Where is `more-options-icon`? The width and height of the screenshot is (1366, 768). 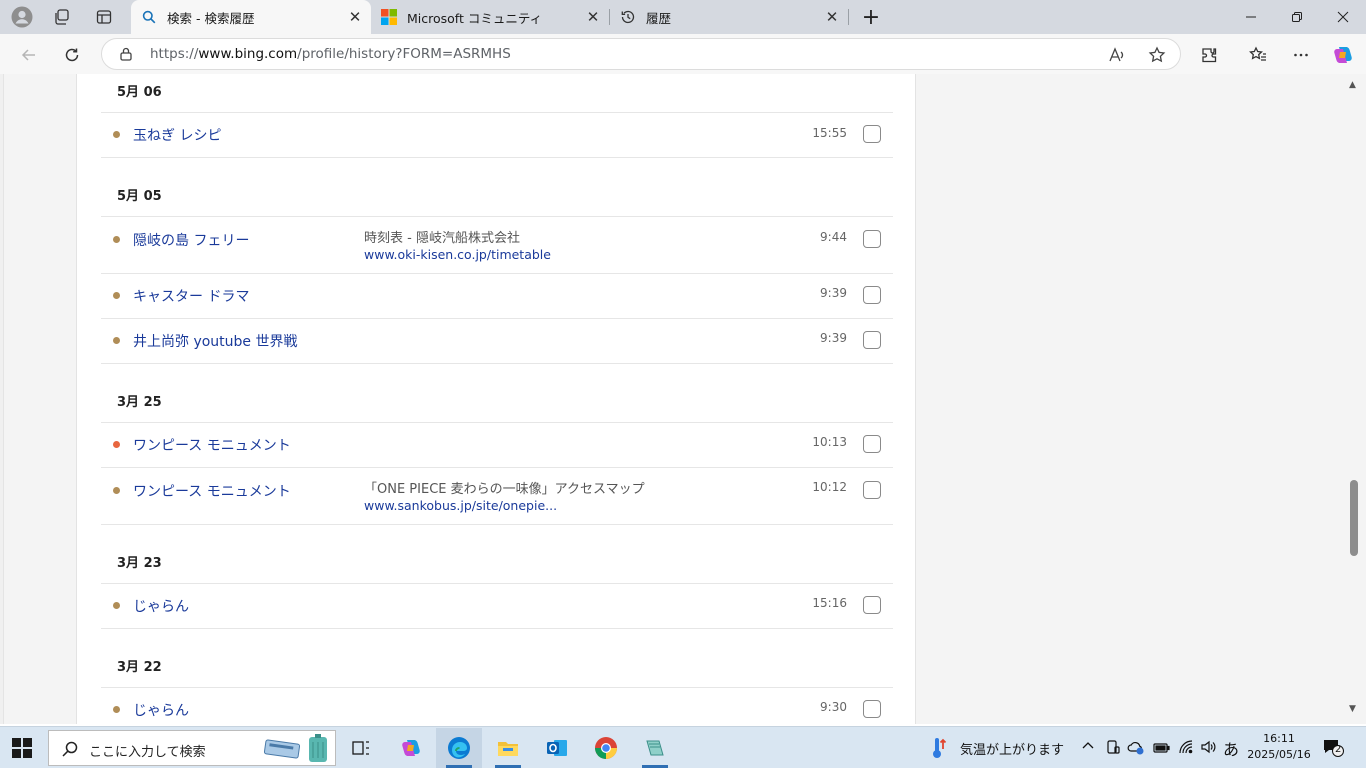 more-options-icon is located at coordinates (1301, 55).